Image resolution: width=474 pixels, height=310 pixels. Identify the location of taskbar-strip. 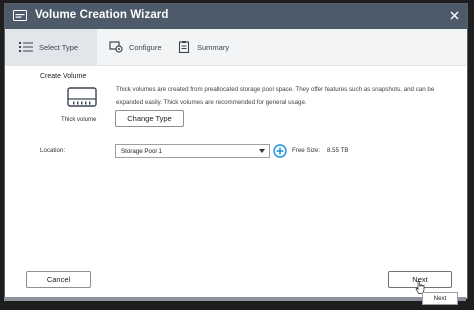
(235, 299).